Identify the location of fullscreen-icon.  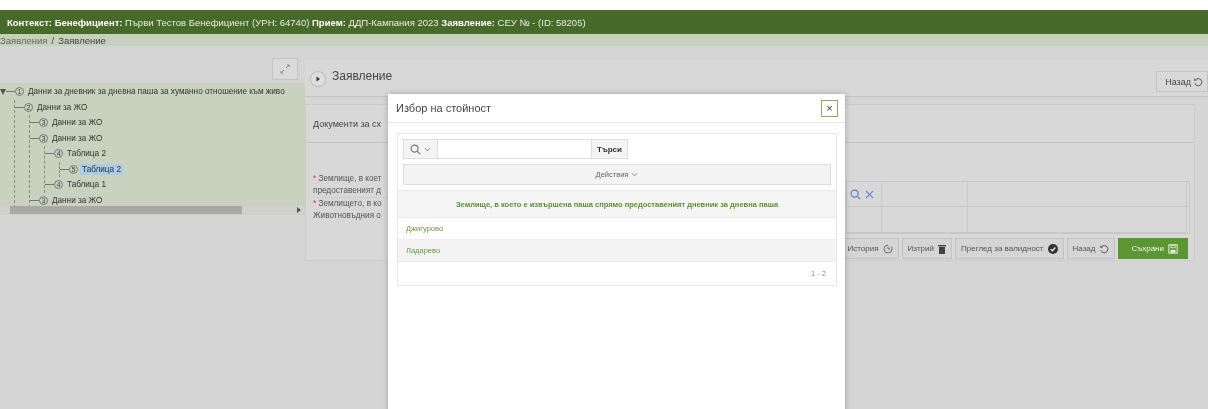
(285, 69).